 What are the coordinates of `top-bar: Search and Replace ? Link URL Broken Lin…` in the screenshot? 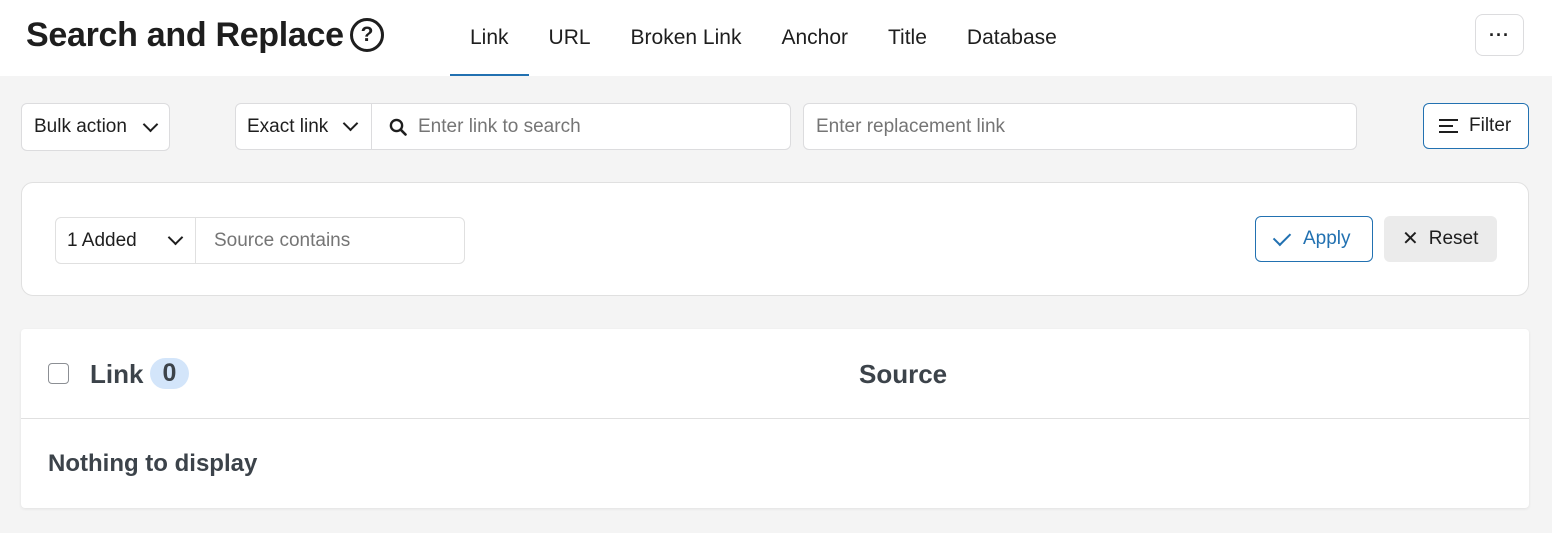 It's located at (776, 38).